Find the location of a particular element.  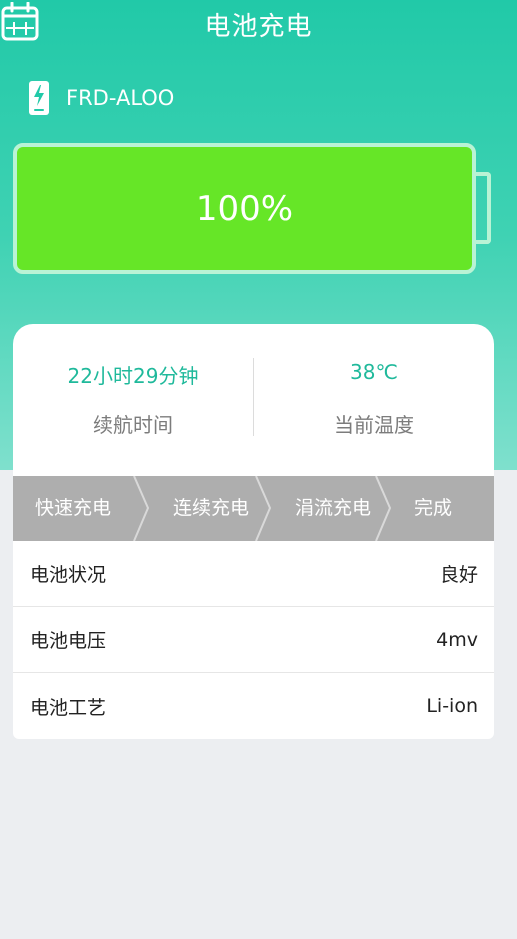

device-name: FRD-ALOO is located at coordinates (120, 98).